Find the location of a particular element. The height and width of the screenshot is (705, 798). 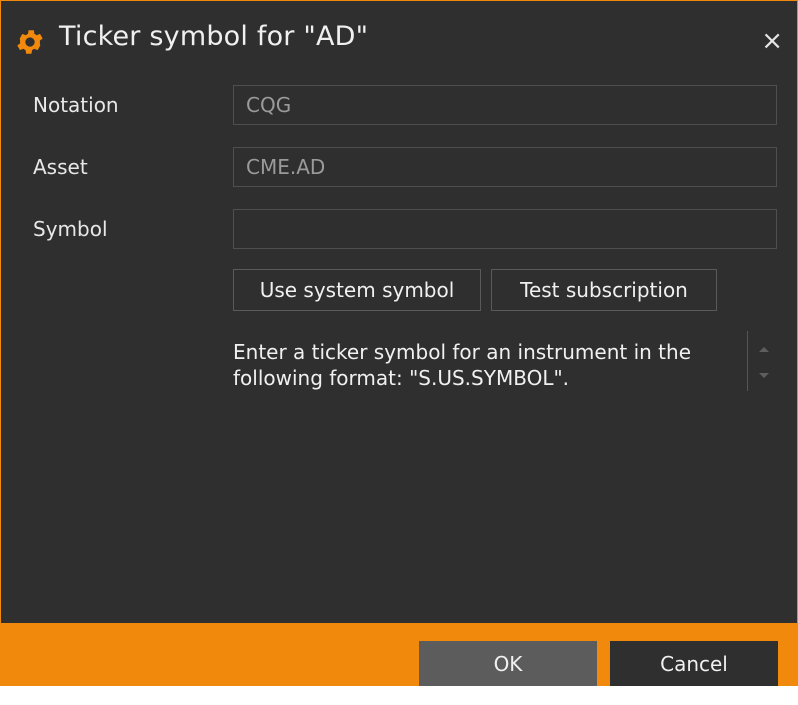

notation-label: Notation is located at coordinates (76, 105).